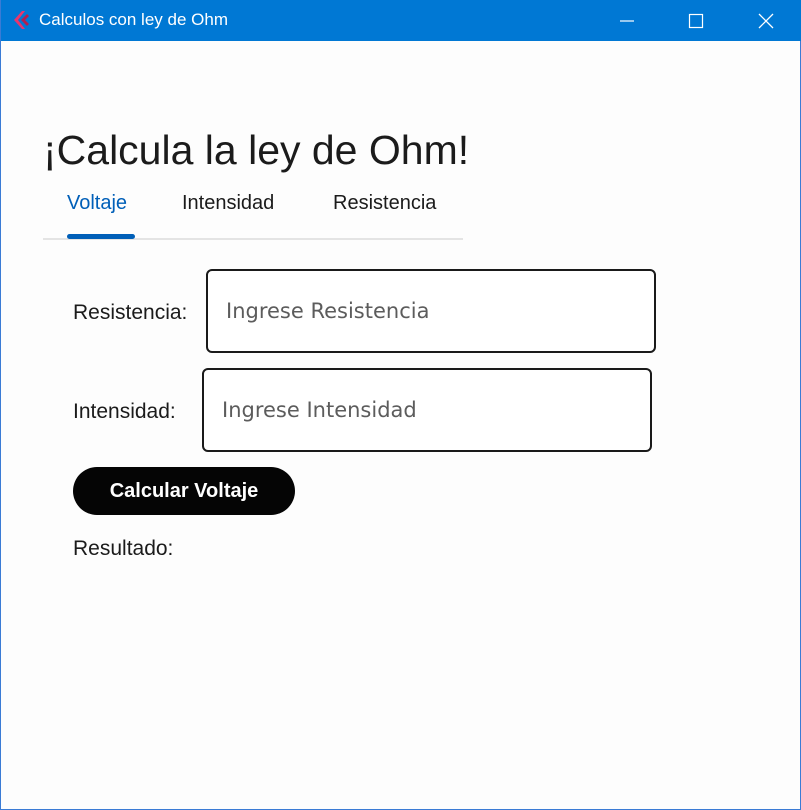 The height and width of the screenshot is (810, 801). Describe the element at coordinates (431, 311) in the screenshot. I see `resistencia-input` at that location.